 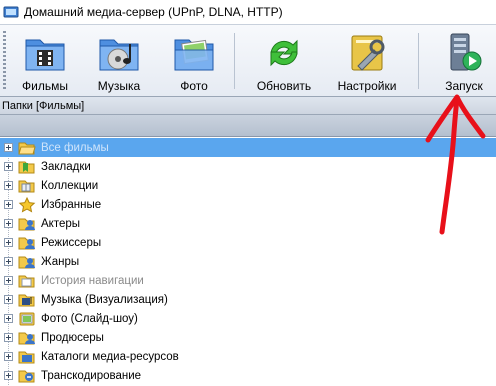 What do you see at coordinates (26, 186) in the screenshot?
I see `collections-icon` at bounding box center [26, 186].